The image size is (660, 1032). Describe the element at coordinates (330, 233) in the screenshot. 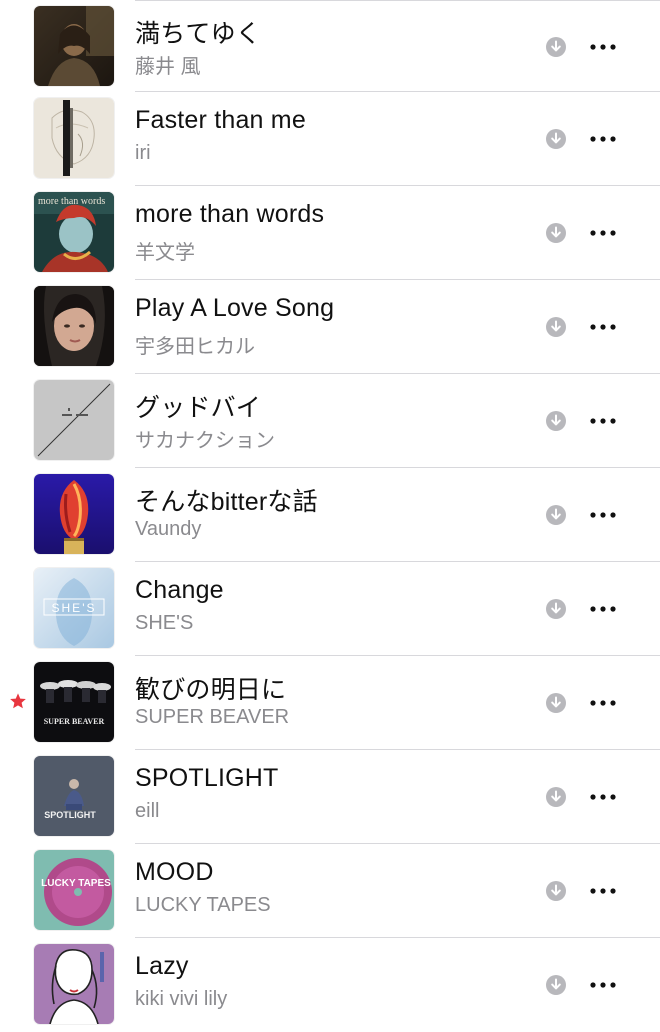

I see `song-row: more than words more than words 羊文学` at that location.